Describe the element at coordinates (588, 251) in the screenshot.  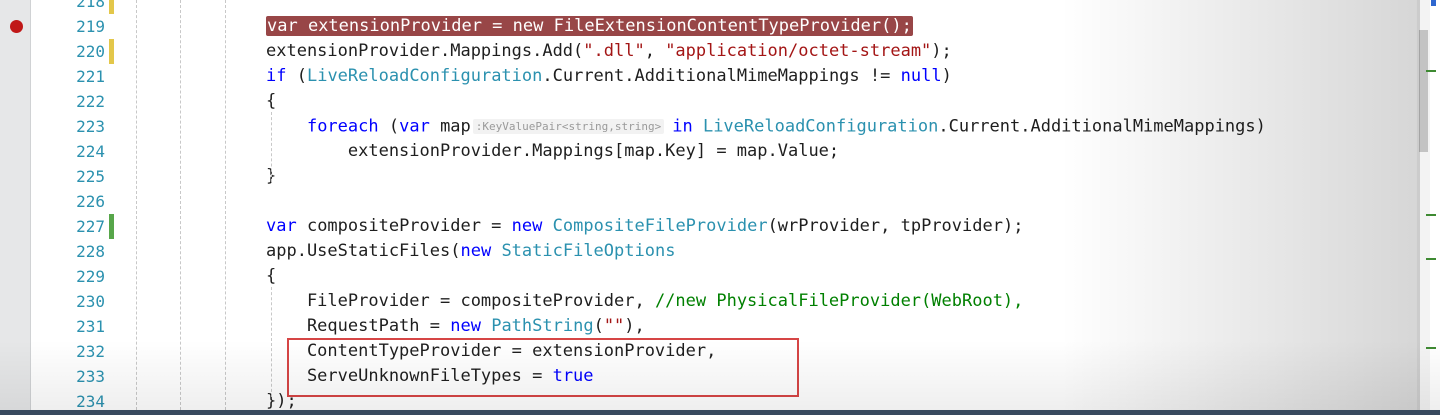
I see `code-token: StaticFileOptions` at that location.